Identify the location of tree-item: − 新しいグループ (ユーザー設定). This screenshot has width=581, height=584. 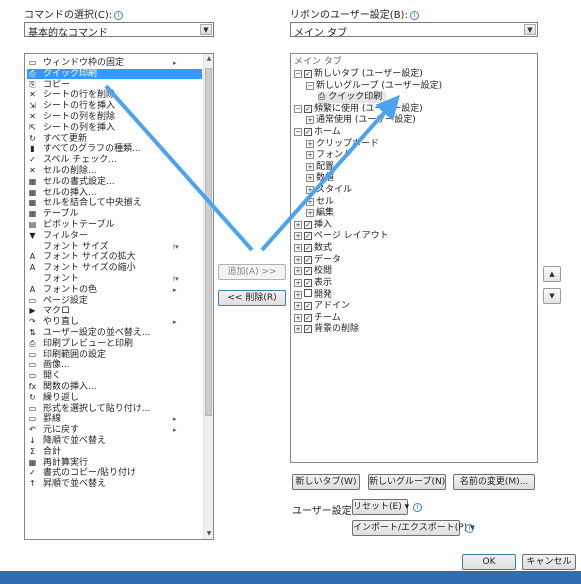
(374, 86).